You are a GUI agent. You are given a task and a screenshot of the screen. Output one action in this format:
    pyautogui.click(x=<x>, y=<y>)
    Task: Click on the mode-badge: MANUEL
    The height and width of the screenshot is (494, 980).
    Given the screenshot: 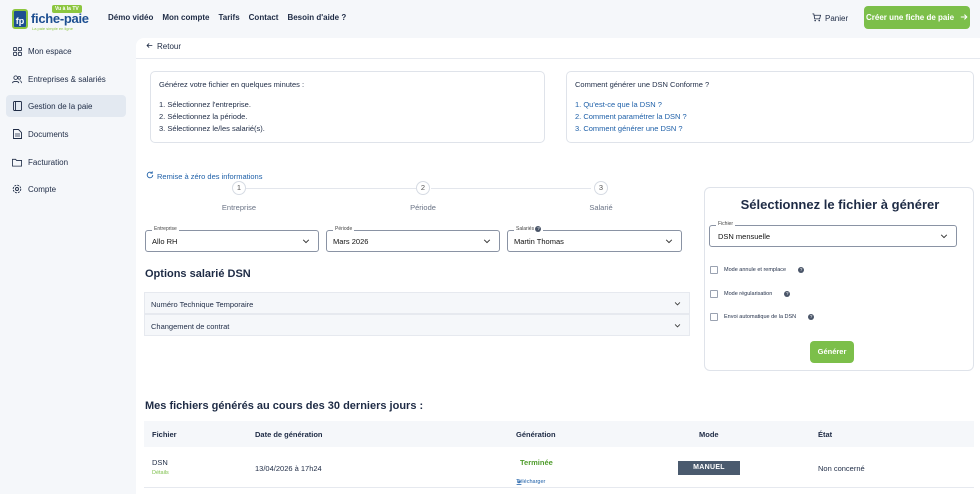 What is the action you would take?
    pyautogui.click(x=709, y=468)
    